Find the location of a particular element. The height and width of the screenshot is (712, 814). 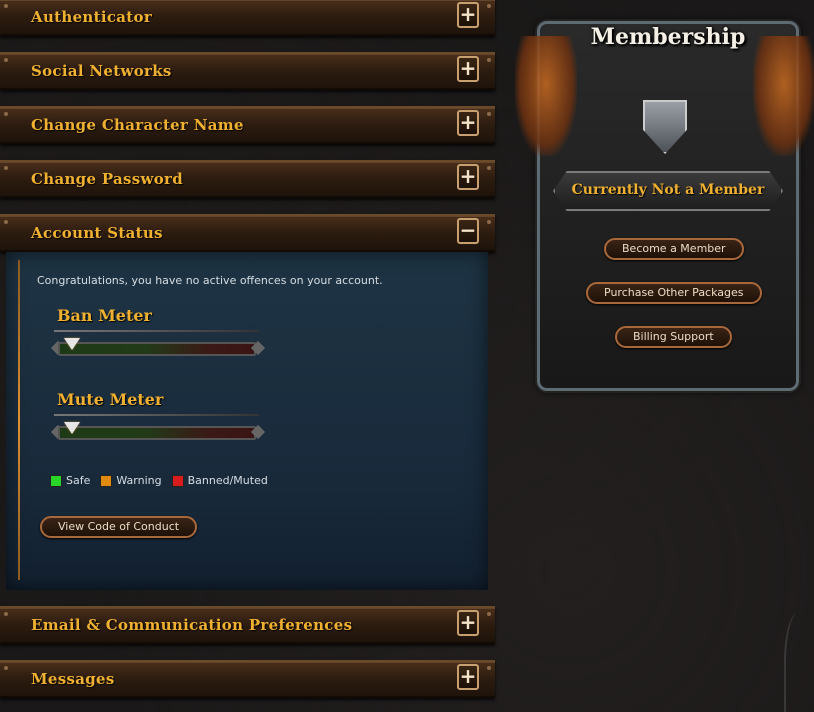

mute-meter is located at coordinates (158, 433).